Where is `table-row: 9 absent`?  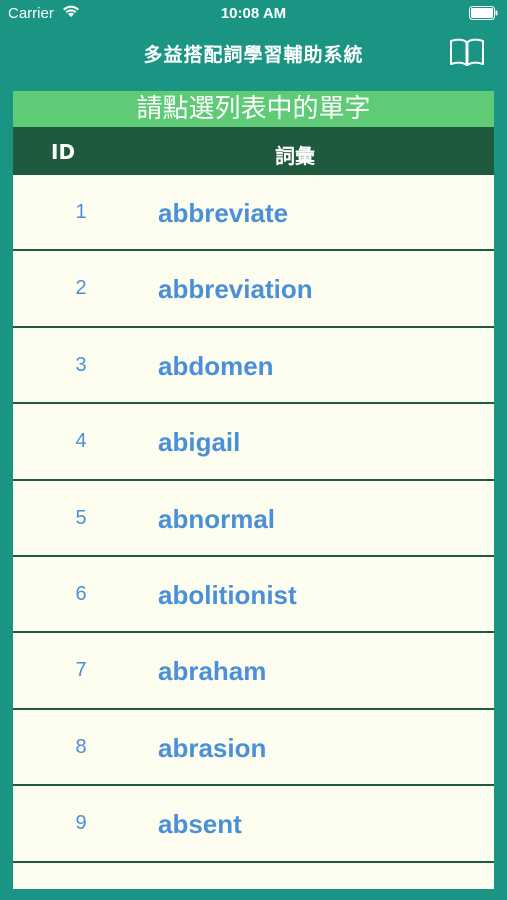
table-row: 9 absent is located at coordinates (253, 824).